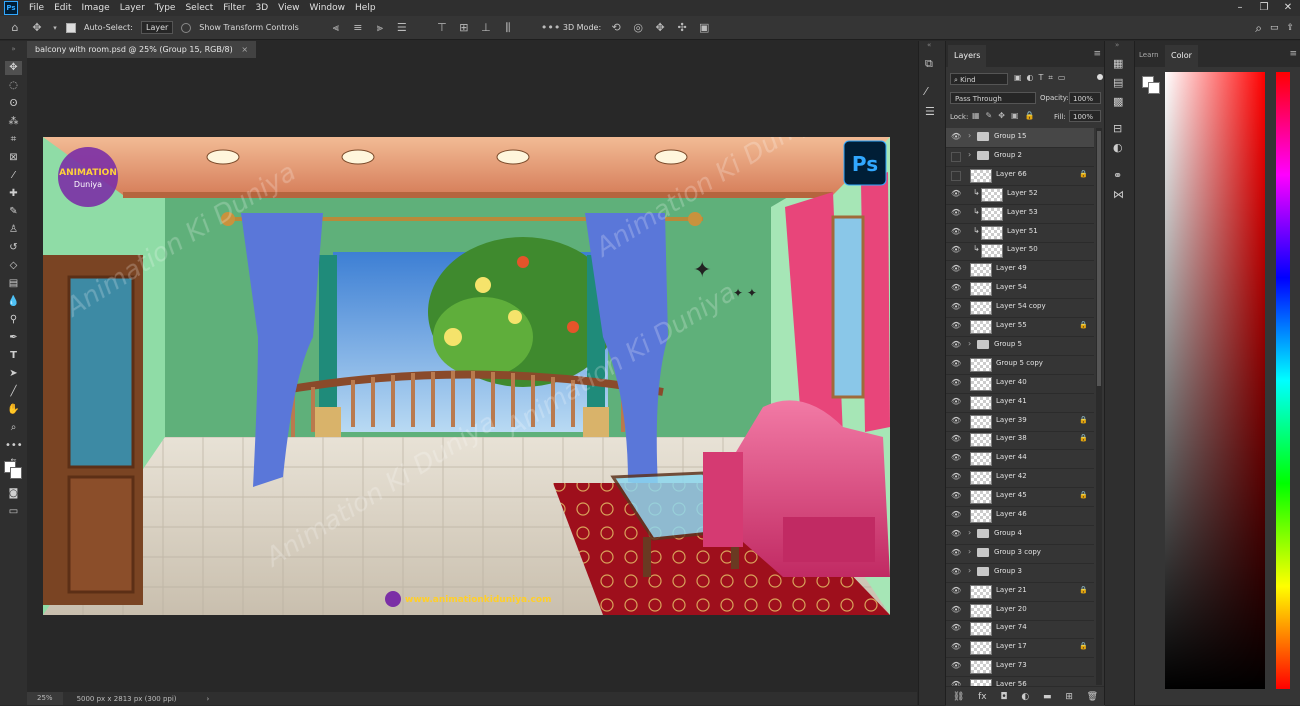 Image resolution: width=1300 pixels, height=706 pixels. Describe the element at coordinates (616, 27) in the screenshot. I see `3d-orbit-icon: ⟲` at that location.